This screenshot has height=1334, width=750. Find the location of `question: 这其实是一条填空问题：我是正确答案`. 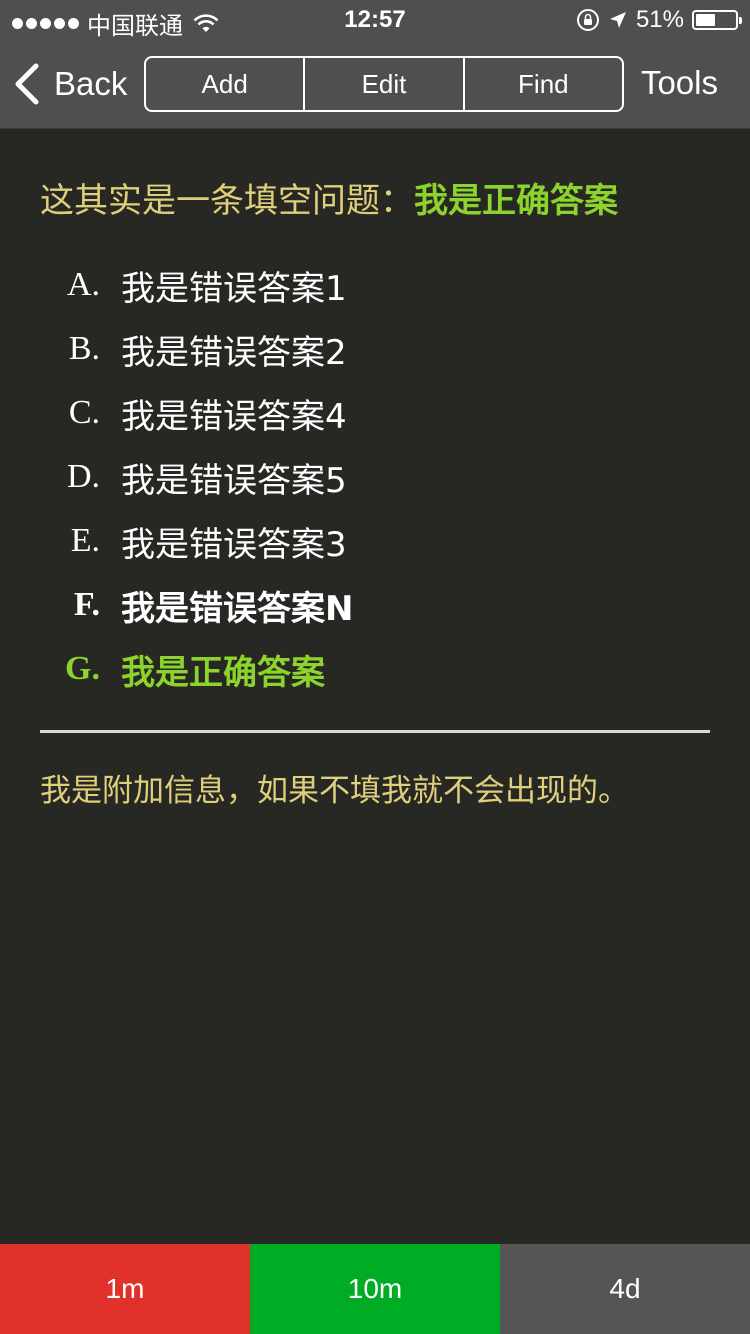

question: 这其实是一条填空问题：我是正确答案 is located at coordinates (329, 197).